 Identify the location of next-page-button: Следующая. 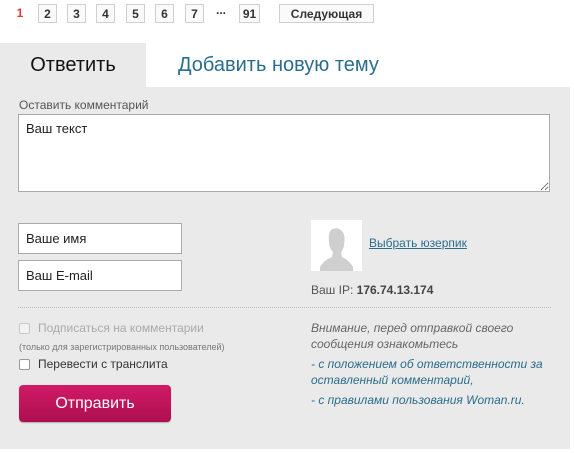
(326, 13).